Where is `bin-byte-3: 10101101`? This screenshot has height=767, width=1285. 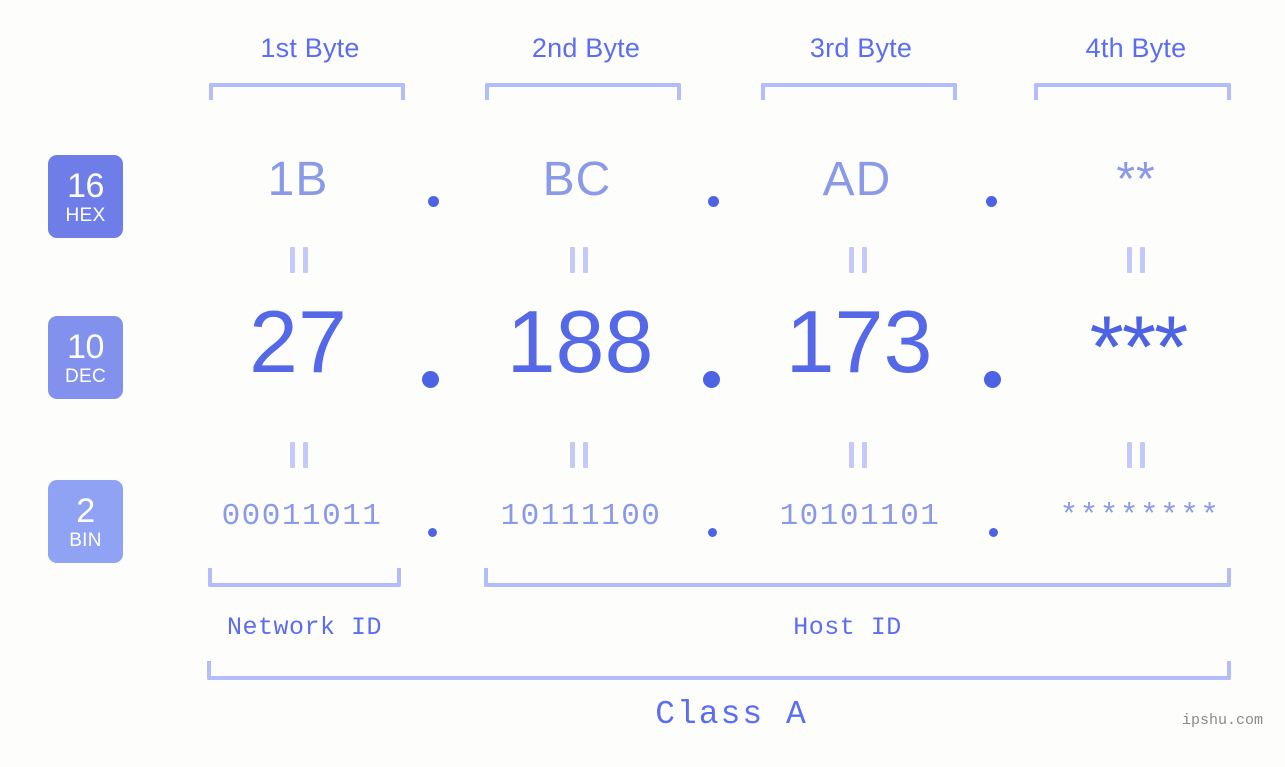 bin-byte-3: 10101101 is located at coordinates (860, 516).